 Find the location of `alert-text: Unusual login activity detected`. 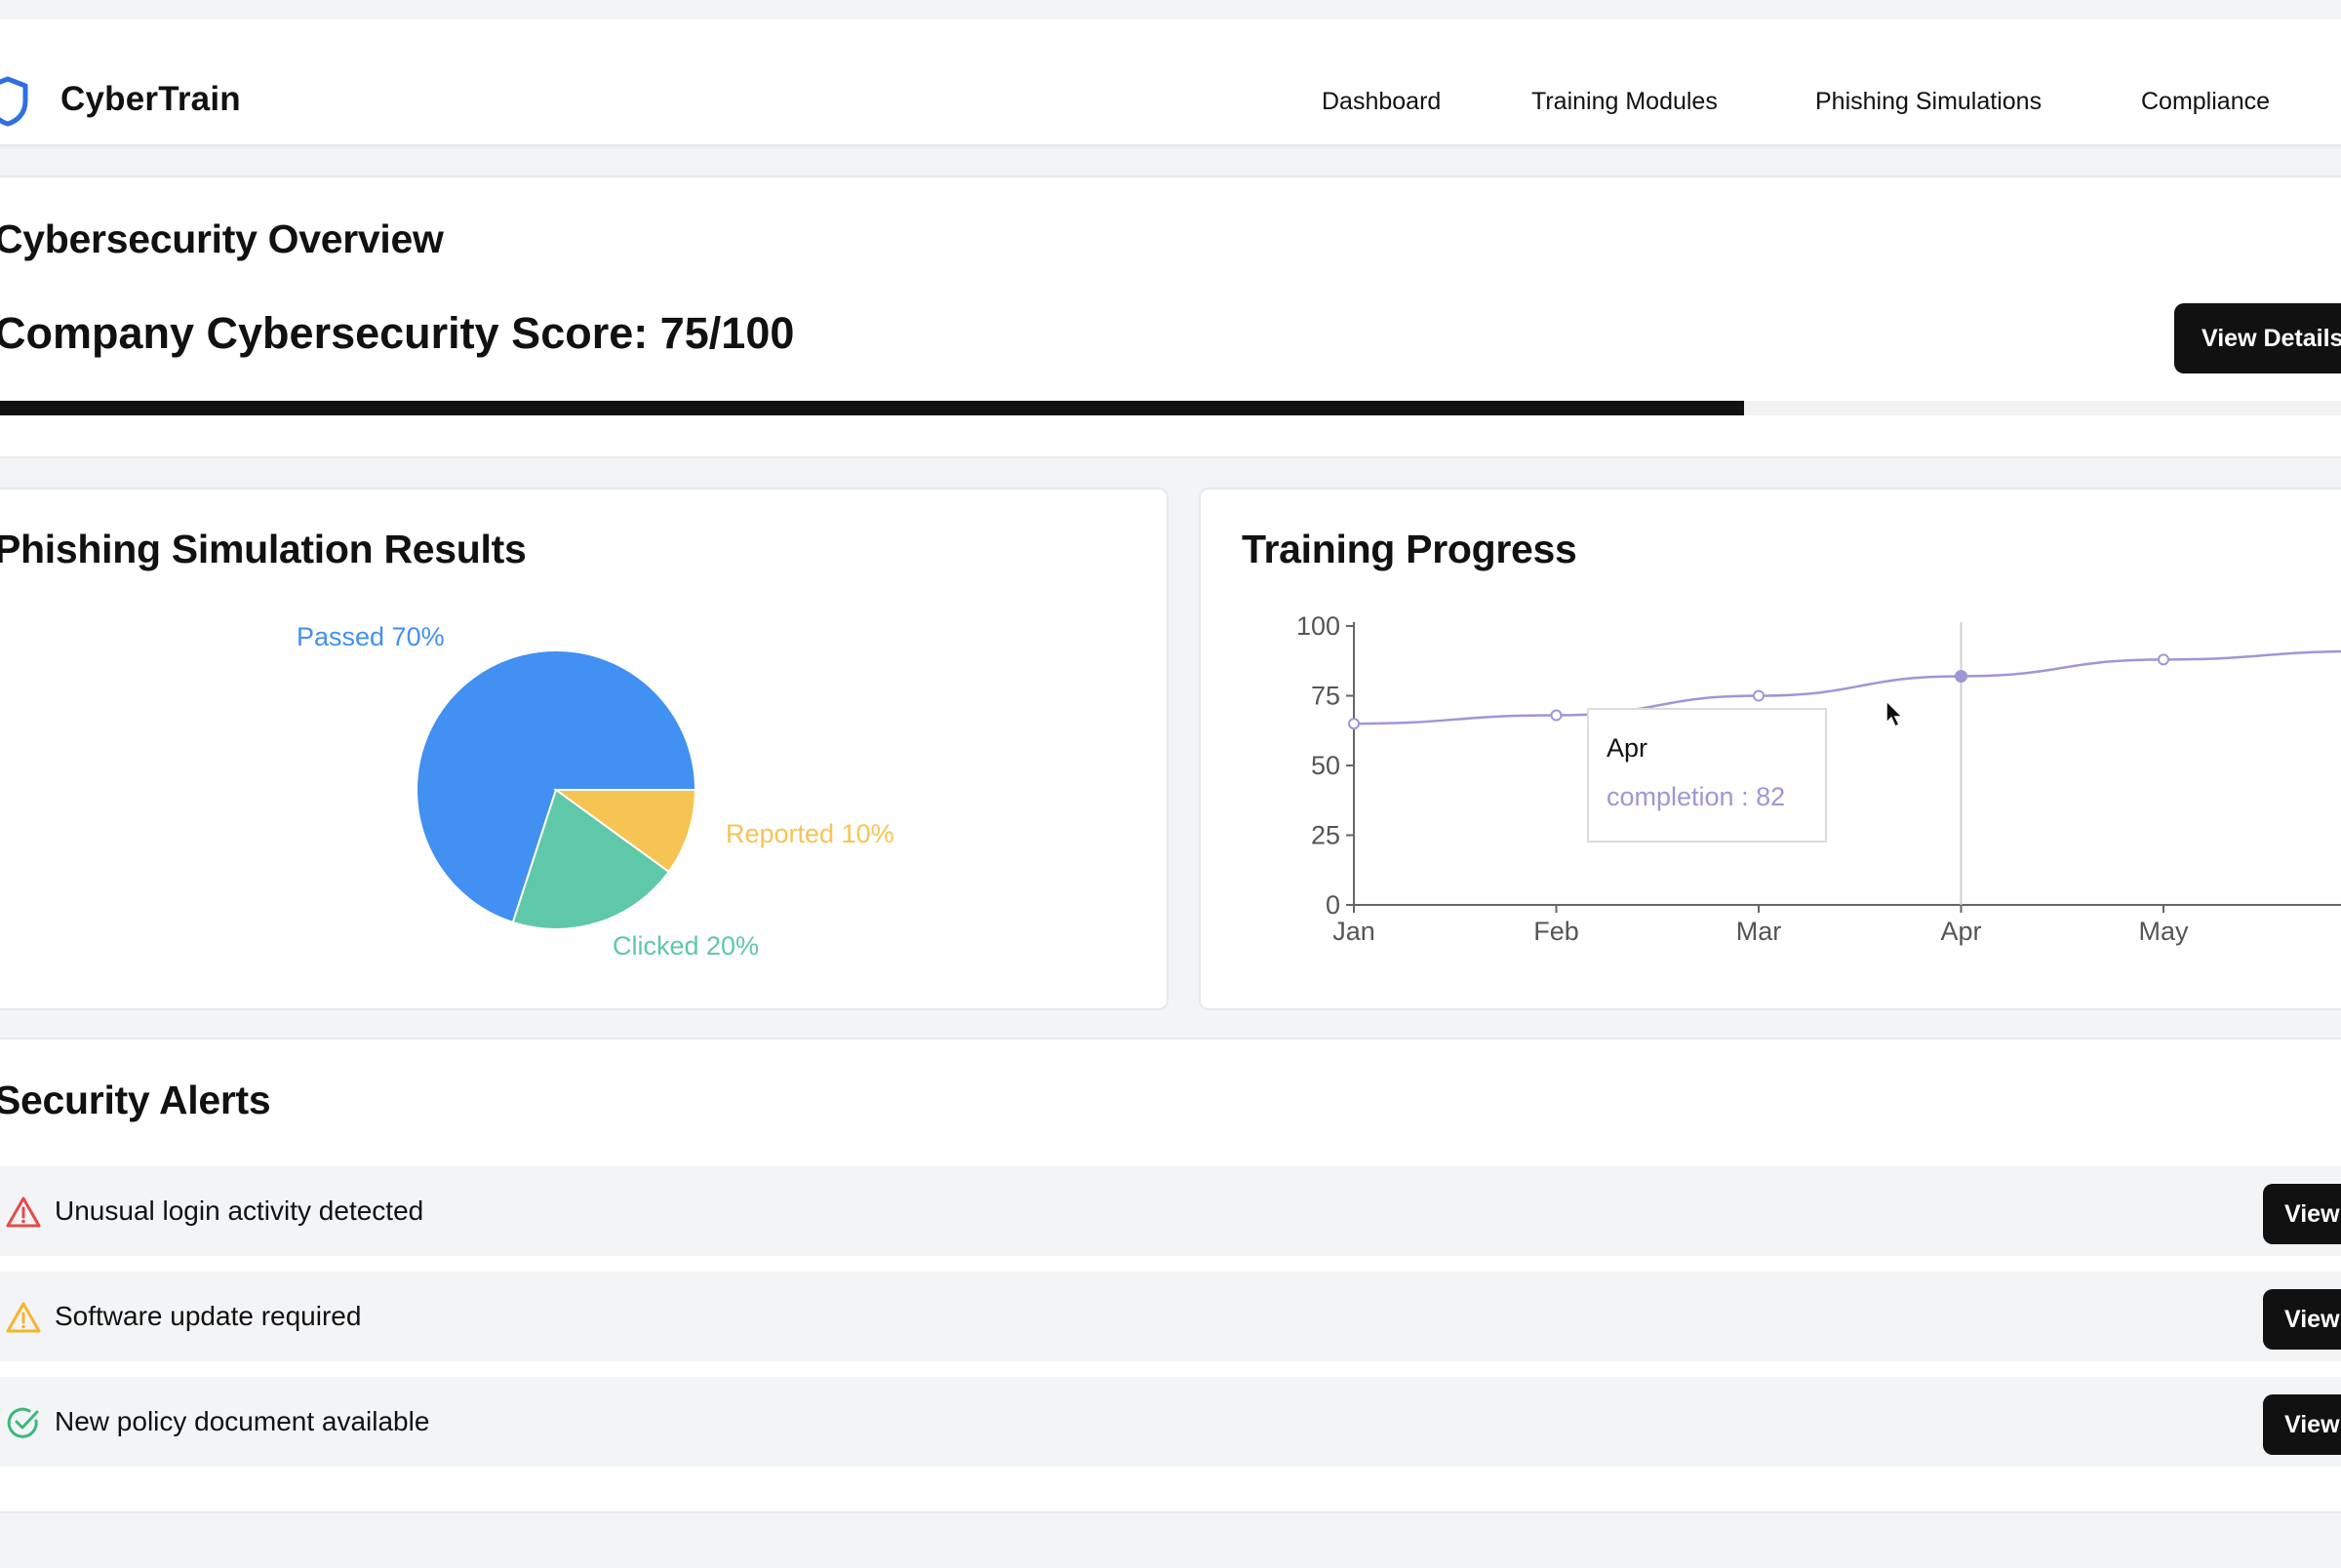

alert-text: Unusual login activity detected is located at coordinates (239, 1211).